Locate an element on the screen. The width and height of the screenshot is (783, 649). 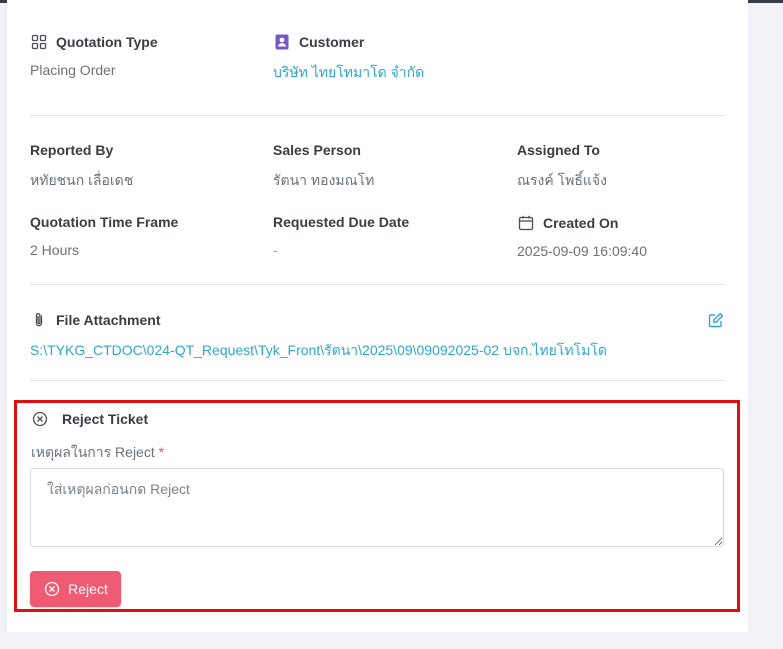
calendar-icon is located at coordinates (525, 222).